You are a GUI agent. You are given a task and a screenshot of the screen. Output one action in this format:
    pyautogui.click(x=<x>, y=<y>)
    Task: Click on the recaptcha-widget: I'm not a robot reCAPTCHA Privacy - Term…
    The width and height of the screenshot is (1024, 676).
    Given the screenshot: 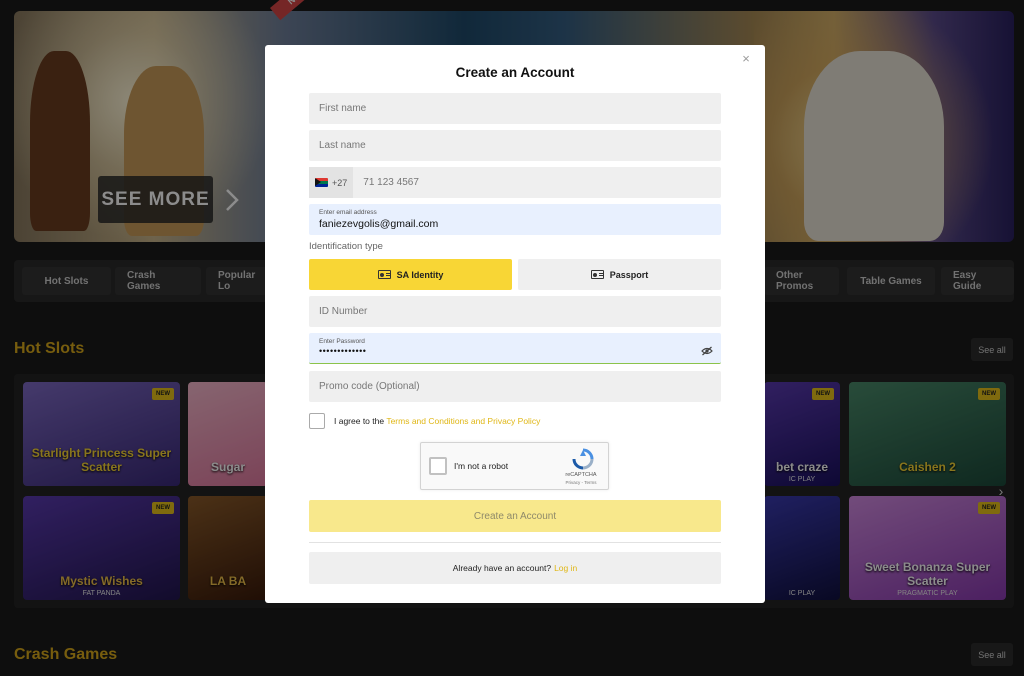 What is the action you would take?
    pyautogui.click(x=514, y=466)
    